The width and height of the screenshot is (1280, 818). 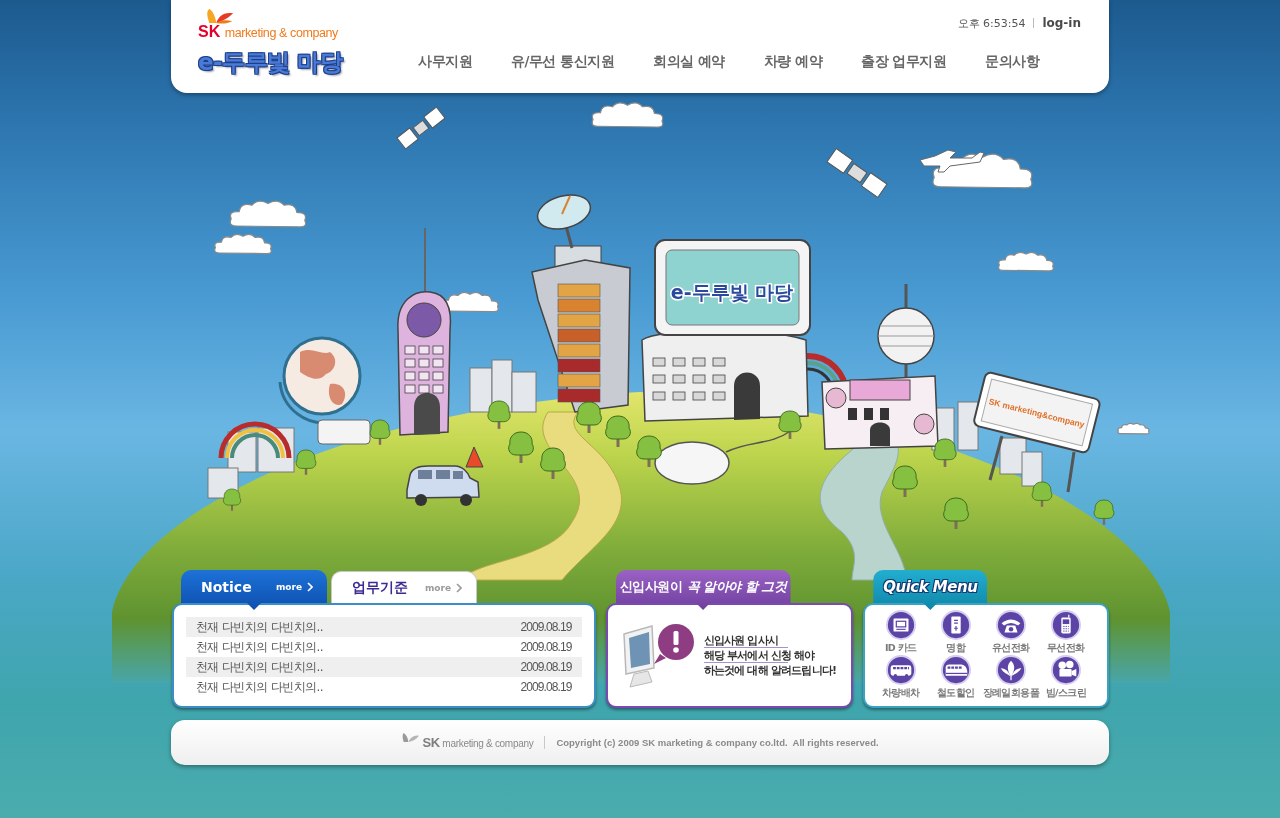 What do you see at coordinates (1010, 625) in the screenshot?
I see `telephone-icon` at bounding box center [1010, 625].